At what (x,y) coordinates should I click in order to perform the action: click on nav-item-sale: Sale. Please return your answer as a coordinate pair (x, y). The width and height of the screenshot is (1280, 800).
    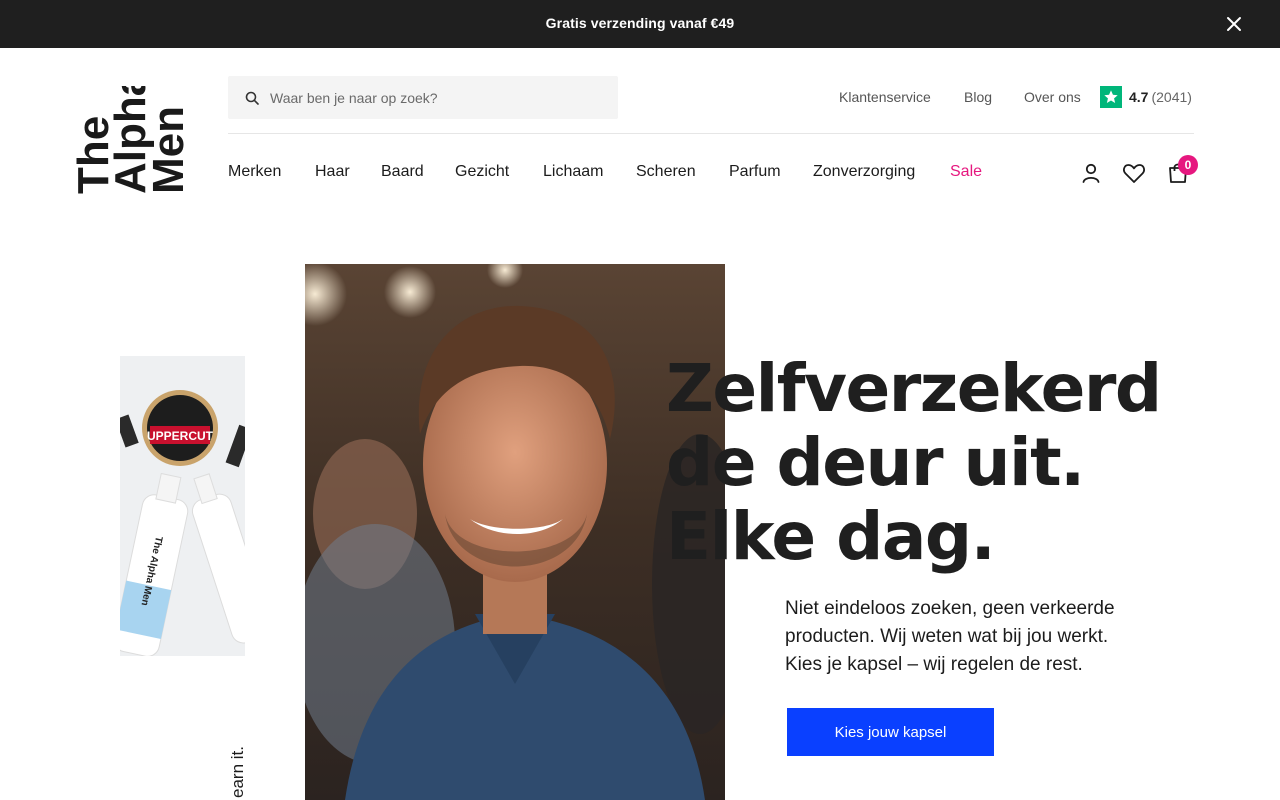
    Looking at the image, I should click on (966, 172).